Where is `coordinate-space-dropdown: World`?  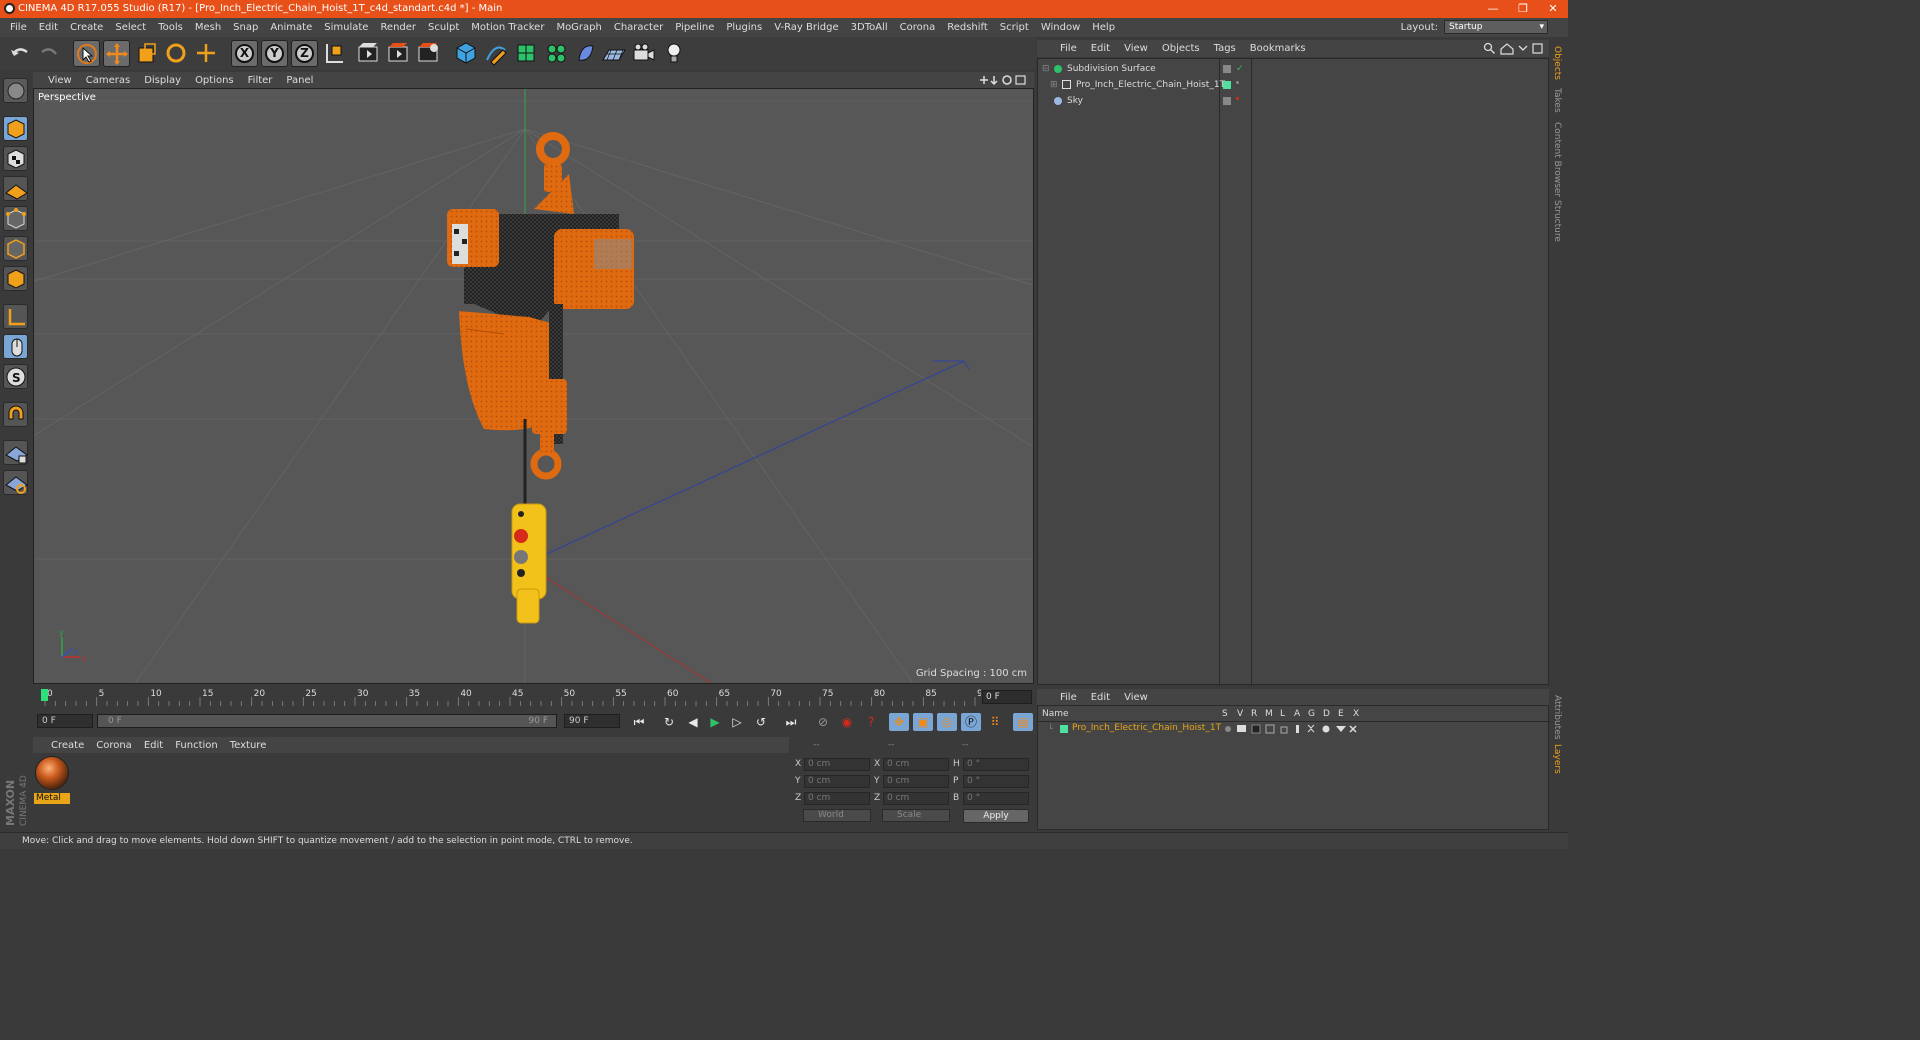
coordinate-space-dropdown: World is located at coordinates (837, 815).